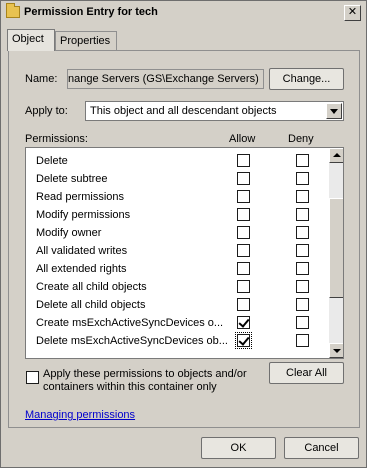 This screenshot has width=367, height=468. I want to click on cancel-button: Cancel, so click(321, 448).